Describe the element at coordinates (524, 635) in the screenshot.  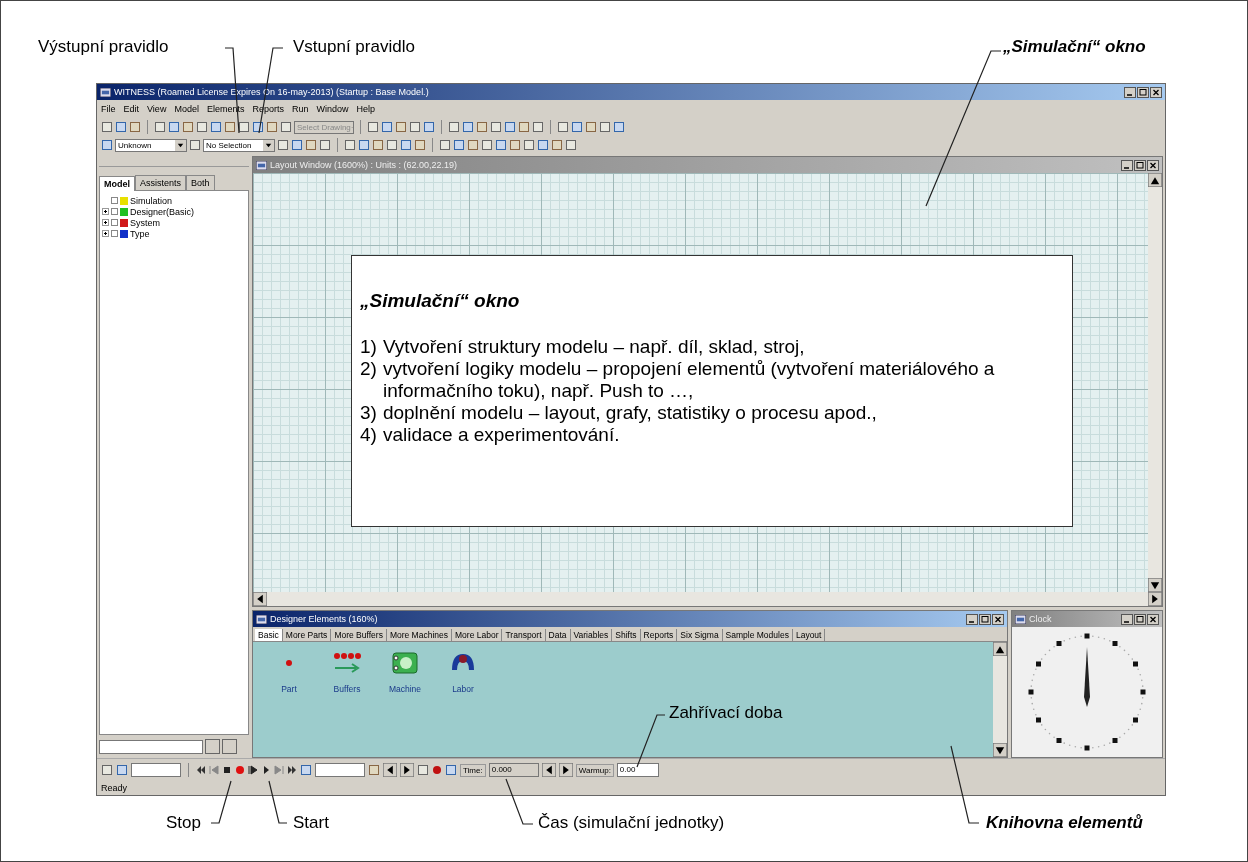
I see `element-tab: Transport` at that location.